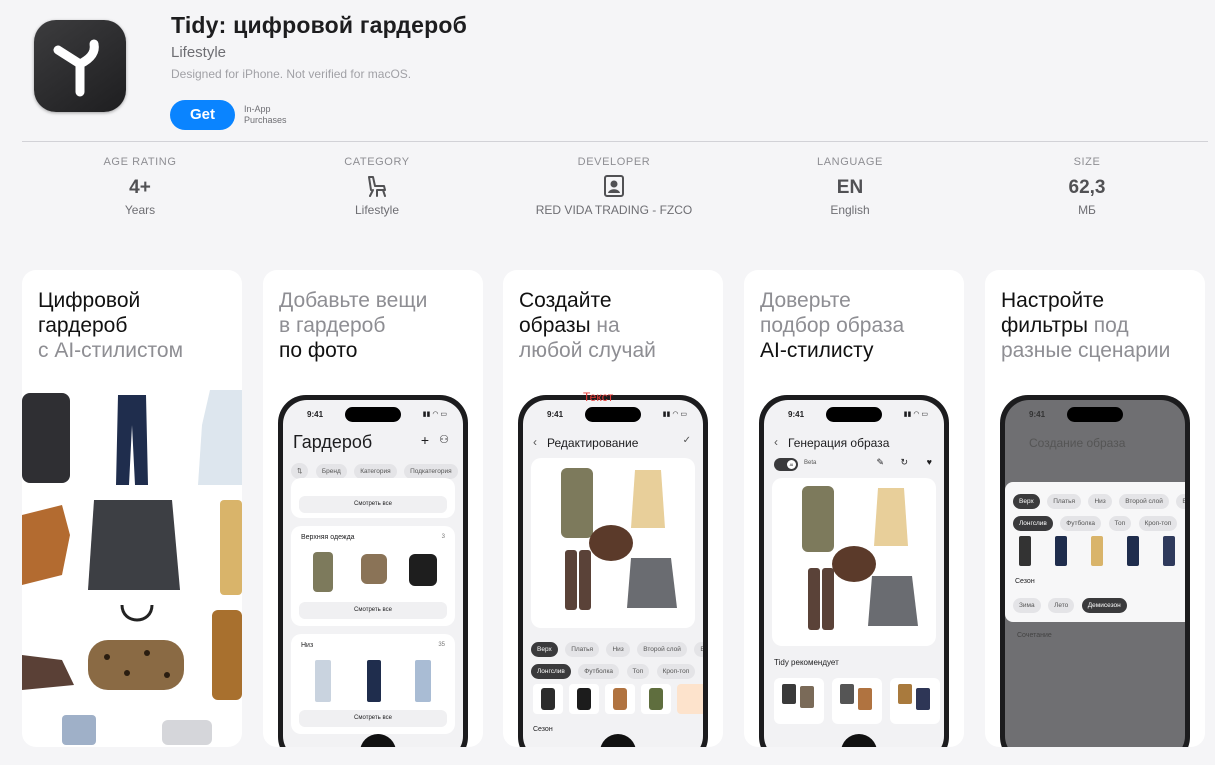 This screenshot has height=765, width=1215. What do you see at coordinates (1103, 325) in the screenshot?
I see `card-headline: Настройте фильтры под разные сценарии` at bounding box center [1103, 325].